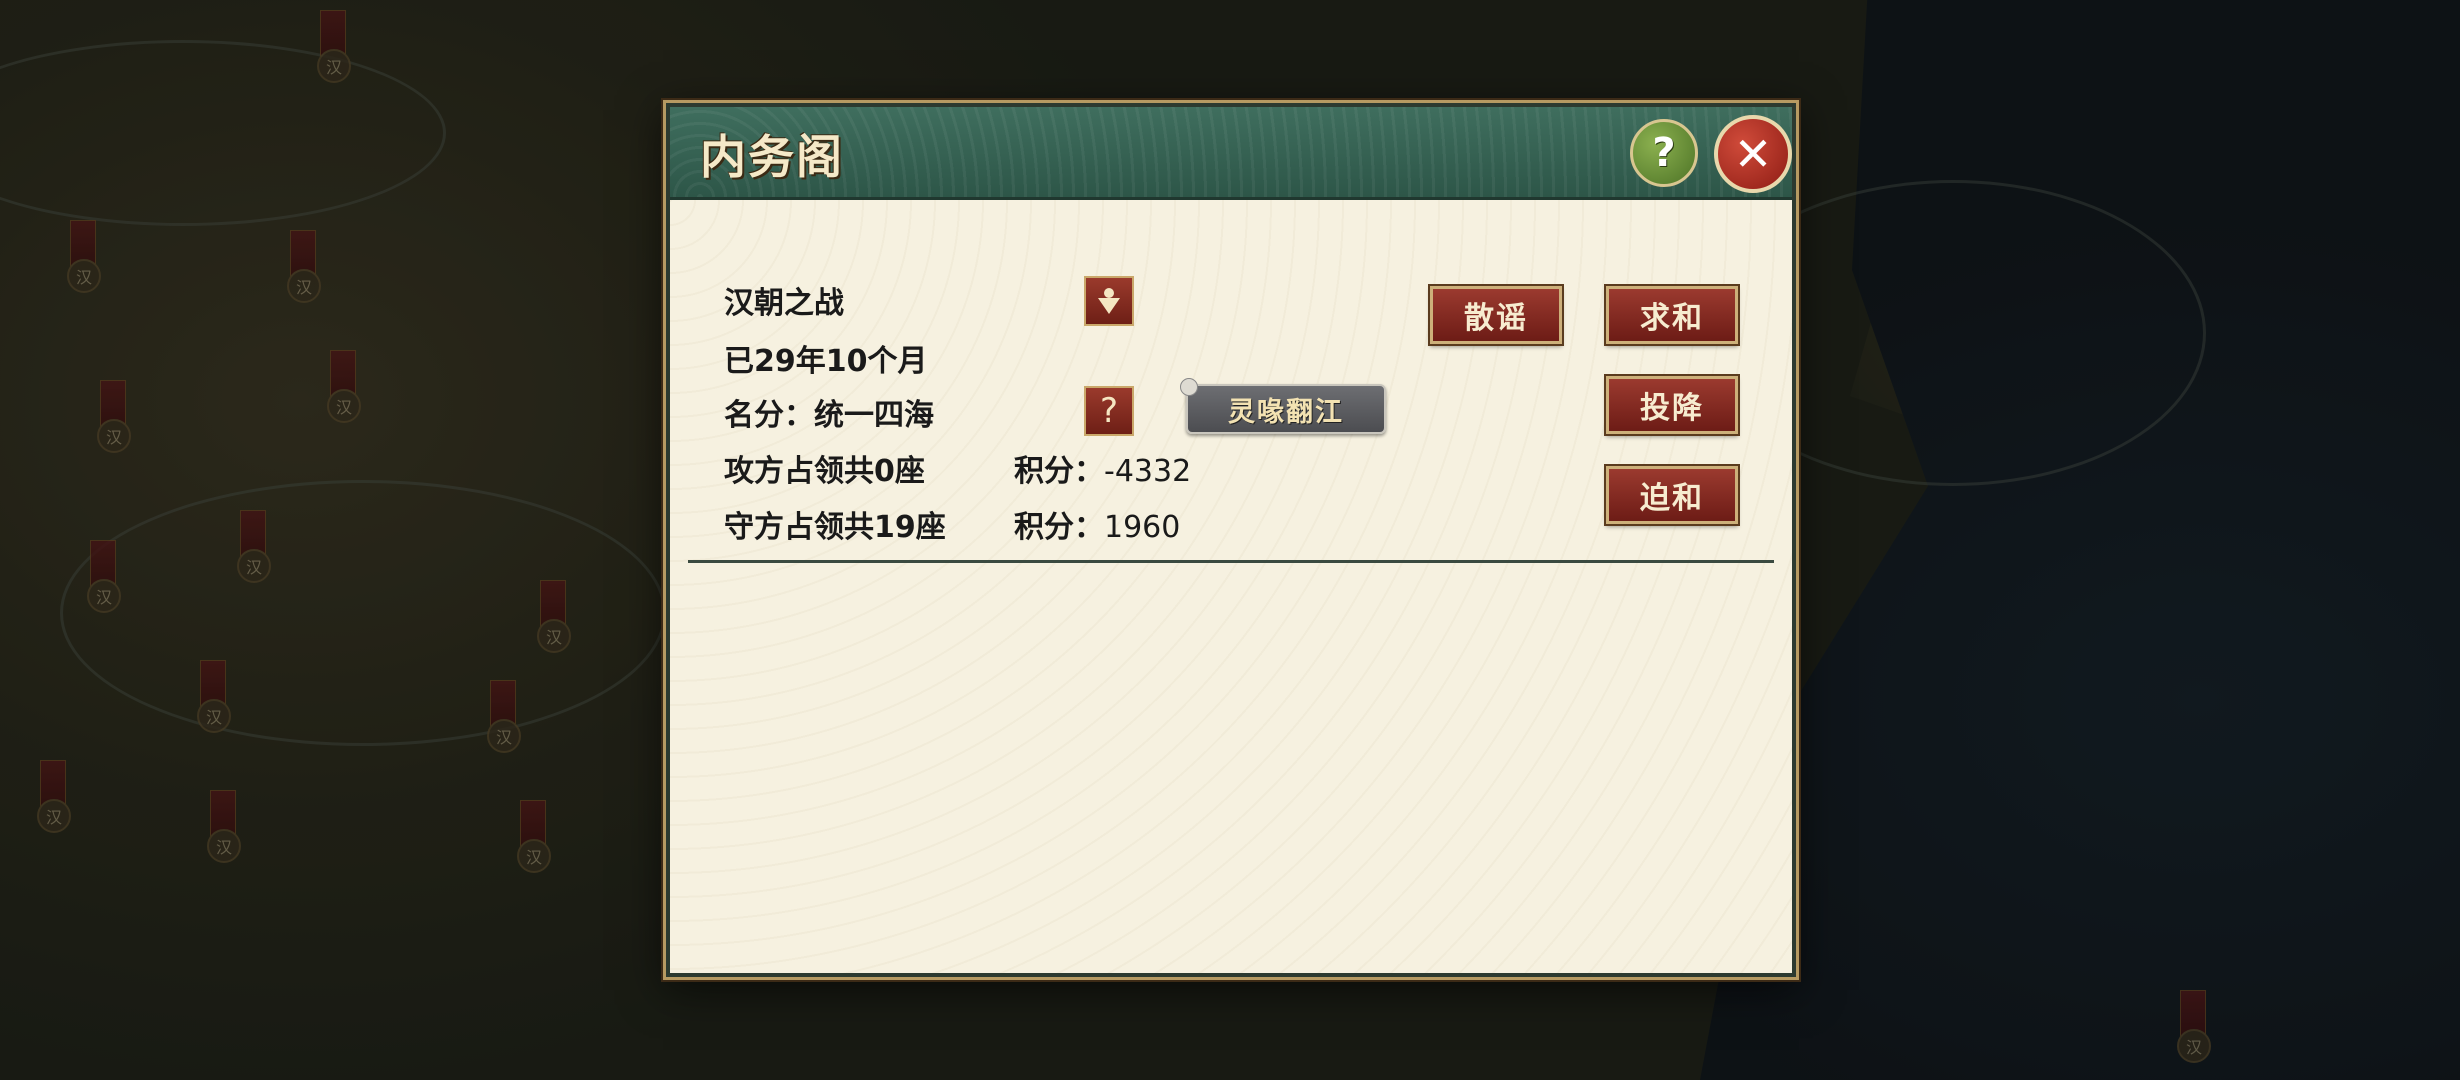  Describe the element at coordinates (1286, 412) in the screenshot. I see `war-badge-label: 灵喙翻江` at that location.